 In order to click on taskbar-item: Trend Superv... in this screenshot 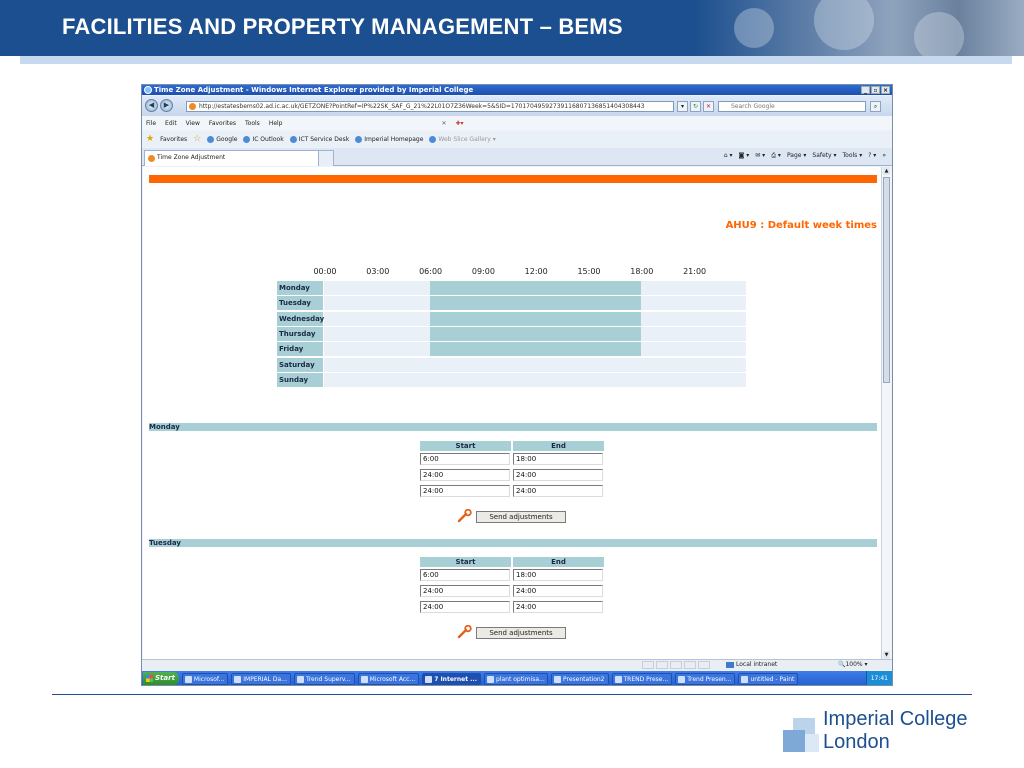, I will do `click(324, 678)`.